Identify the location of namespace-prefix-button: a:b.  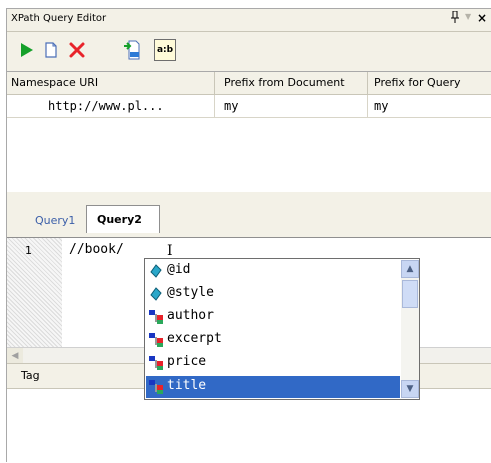
(165, 50).